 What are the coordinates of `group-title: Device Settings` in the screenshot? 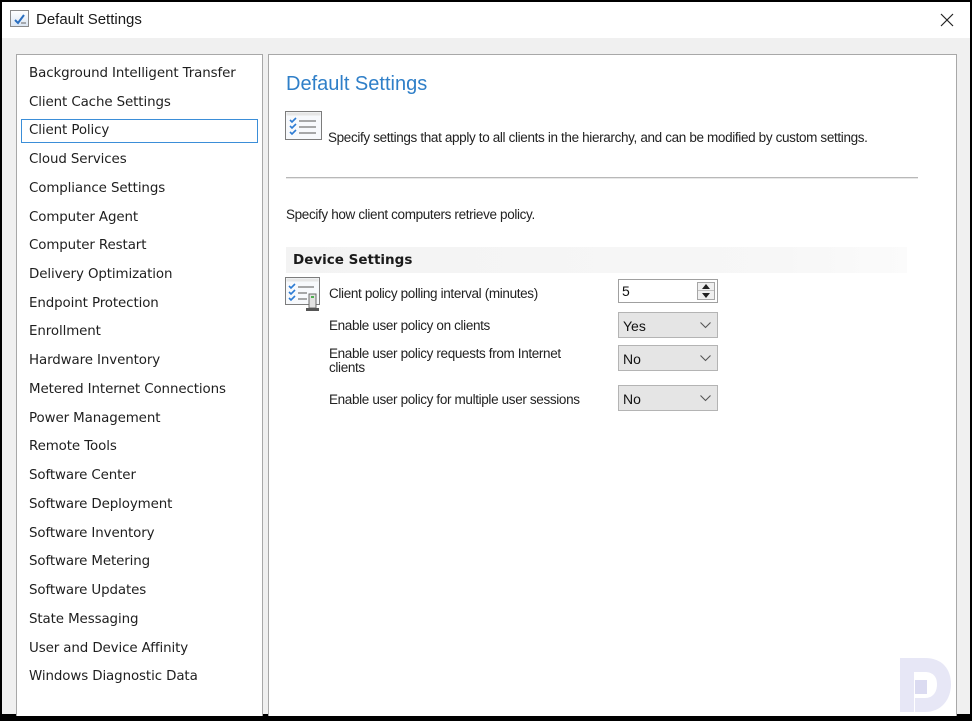 It's located at (353, 260).